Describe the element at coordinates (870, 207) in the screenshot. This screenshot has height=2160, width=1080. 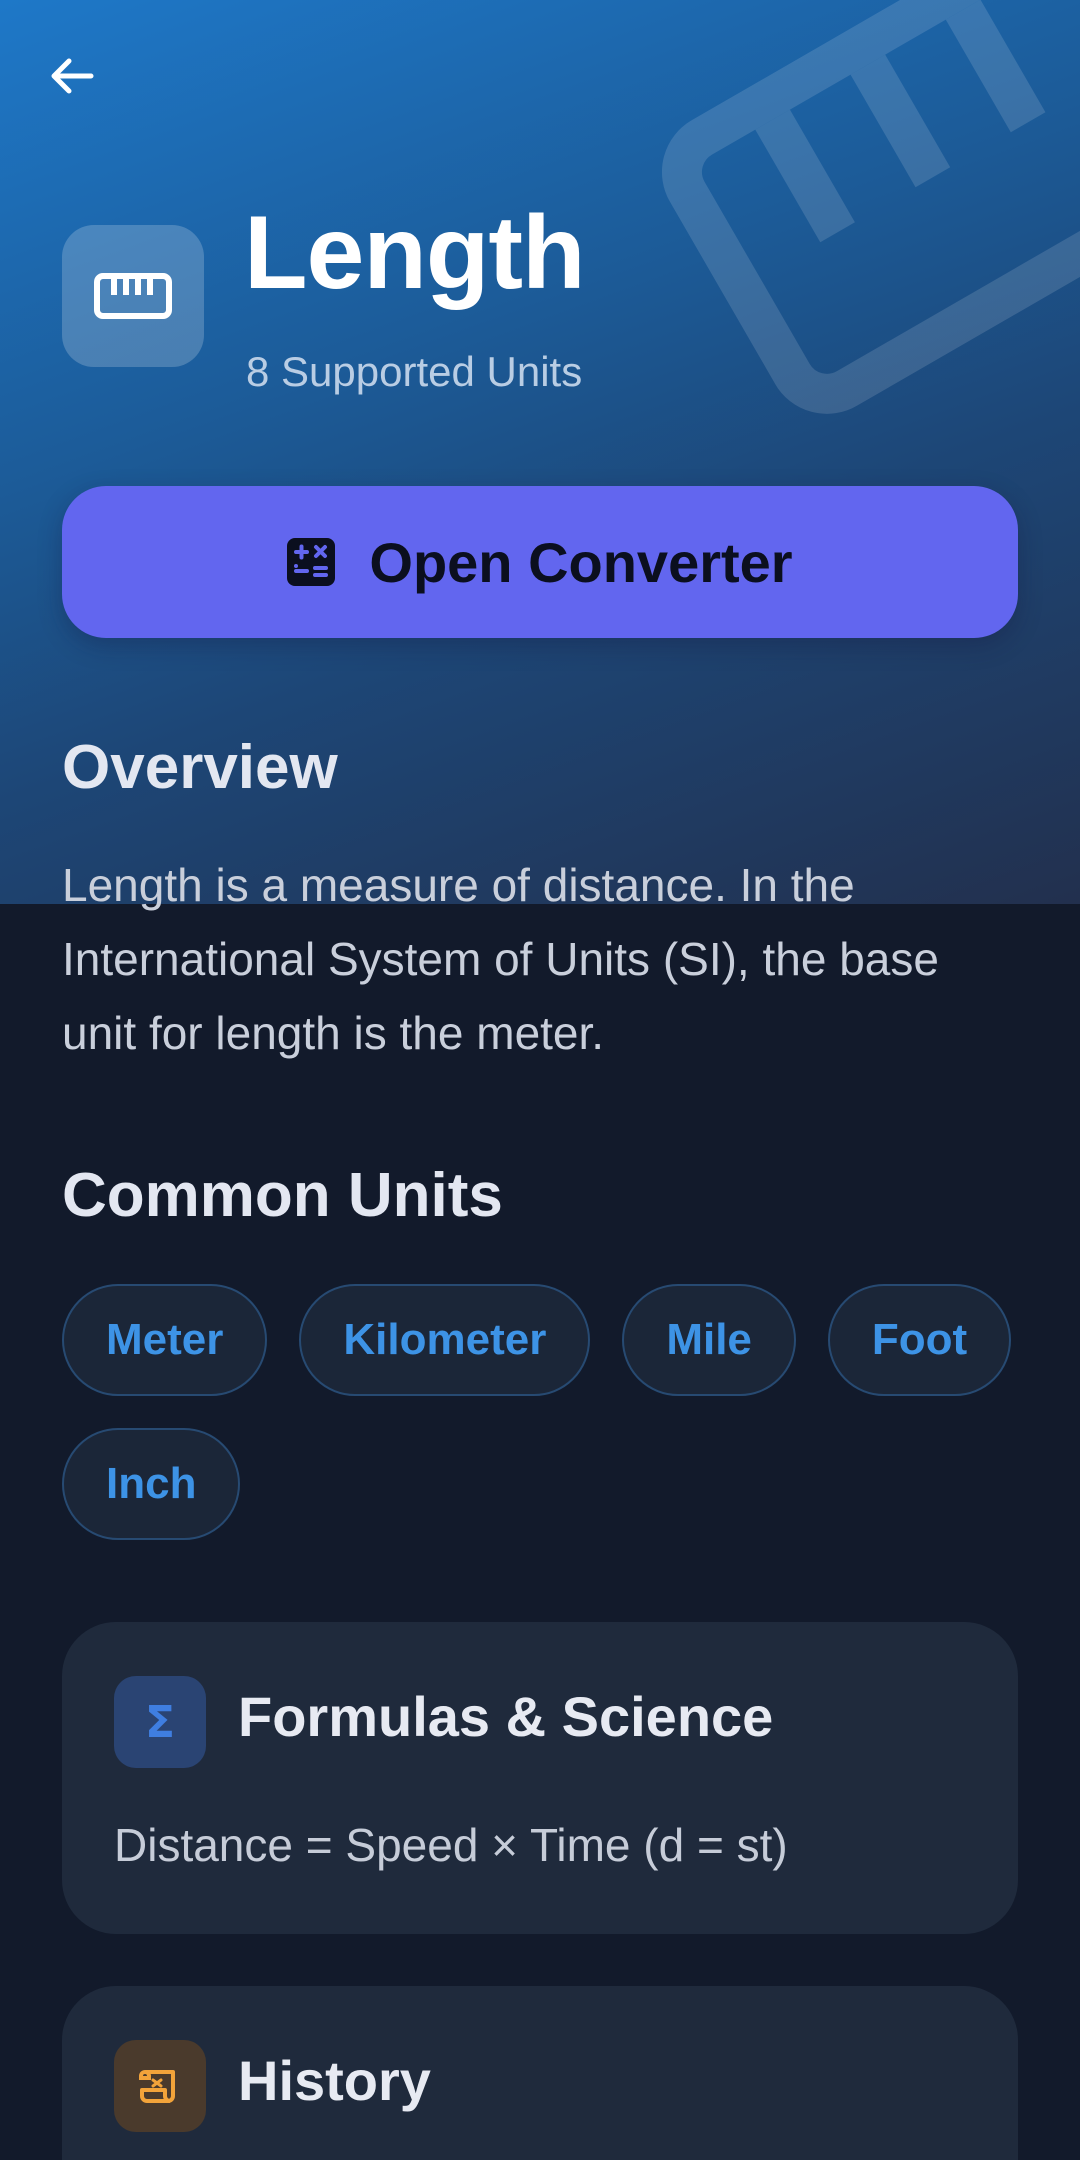
I see `ruler-watermark-icon` at that location.